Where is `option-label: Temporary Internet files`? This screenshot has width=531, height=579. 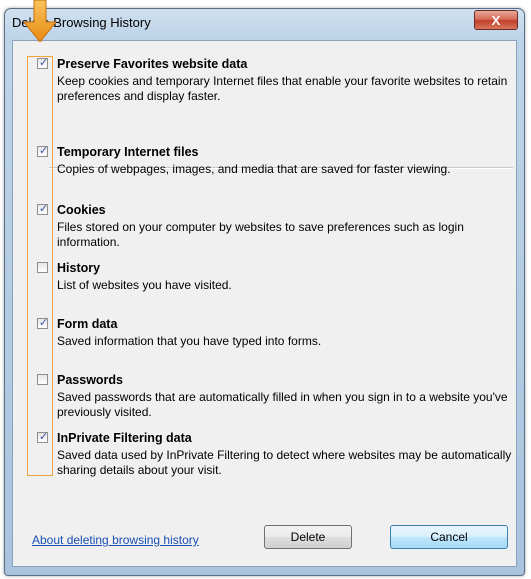 option-label: Temporary Internet files is located at coordinates (128, 152).